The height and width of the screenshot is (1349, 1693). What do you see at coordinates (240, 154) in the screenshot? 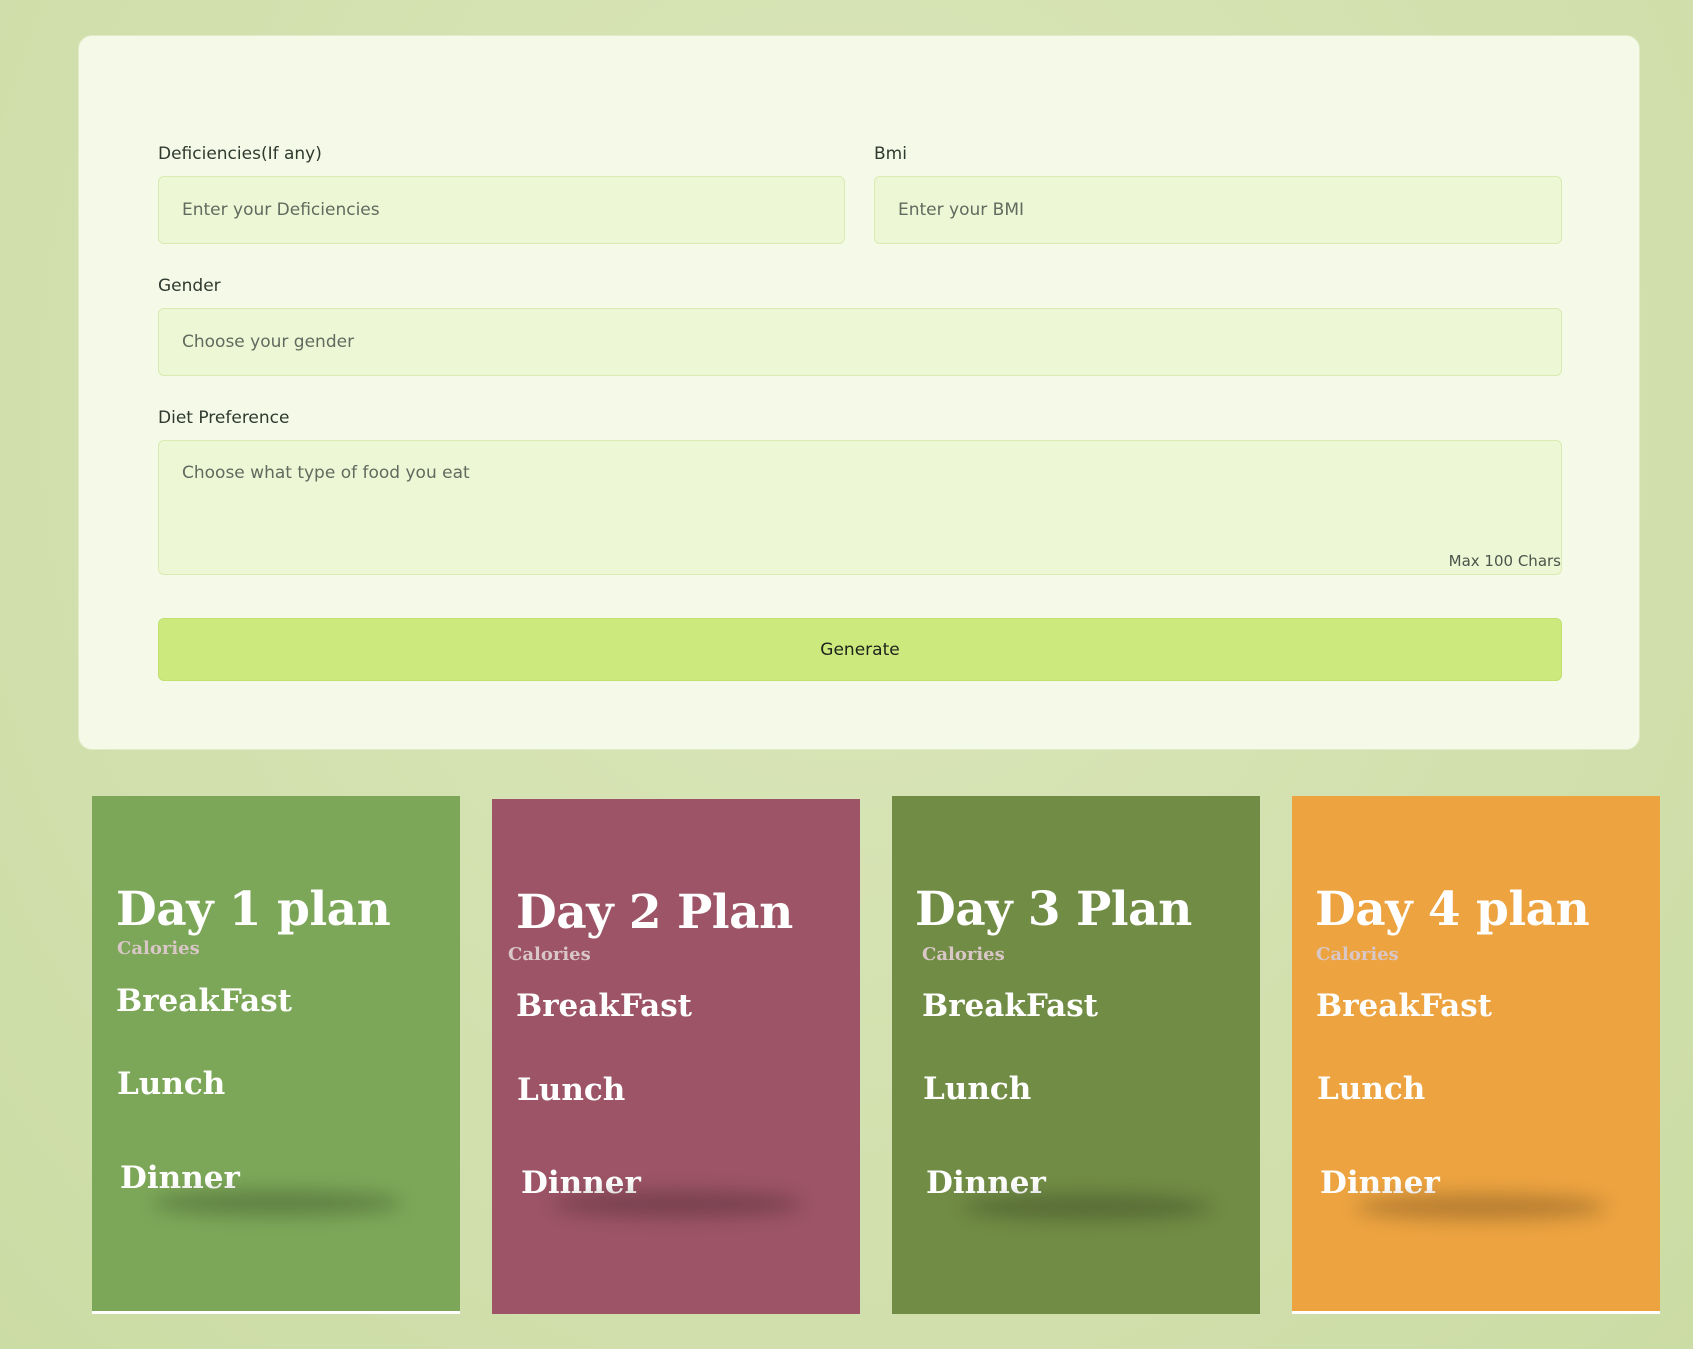
I see `deficiencies-label: Deficiencies(If any)` at bounding box center [240, 154].